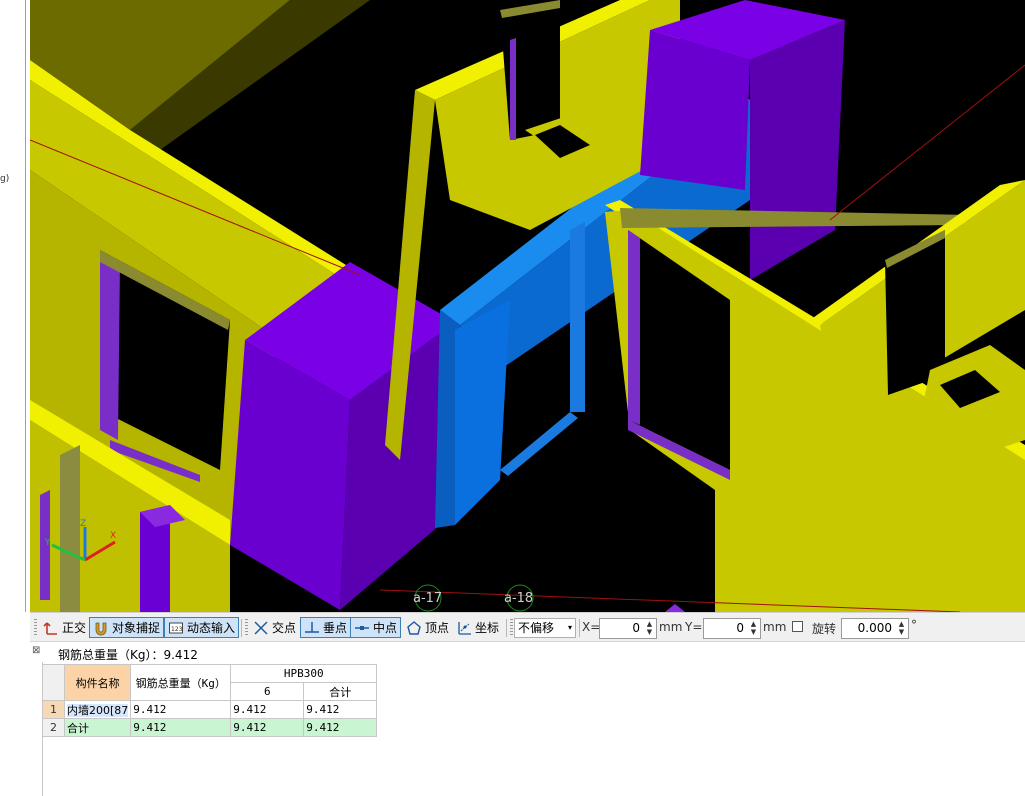 The width and height of the screenshot is (1025, 796). What do you see at coordinates (740, 628) in the screenshot?
I see `y-offset-value: 0` at bounding box center [740, 628].